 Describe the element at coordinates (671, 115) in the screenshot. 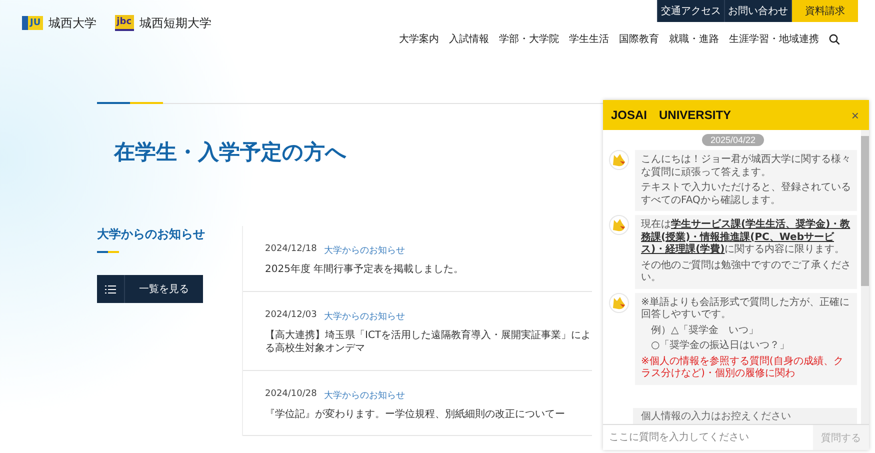

I see `chat-title: JOSAI UNIVERSITY` at that location.